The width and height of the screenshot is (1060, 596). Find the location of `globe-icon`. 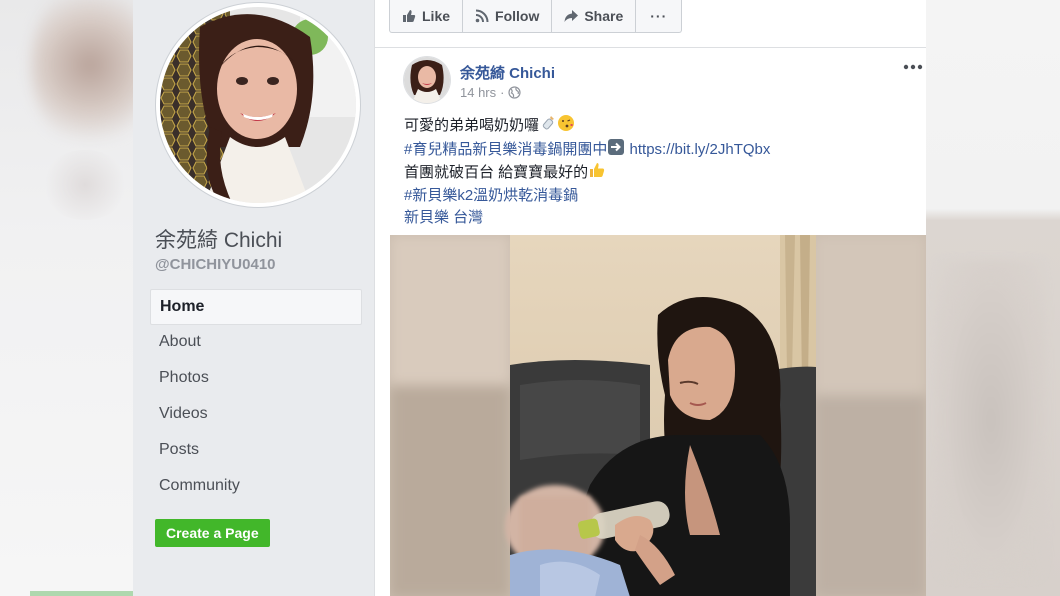

globe-icon is located at coordinates (515, 92).